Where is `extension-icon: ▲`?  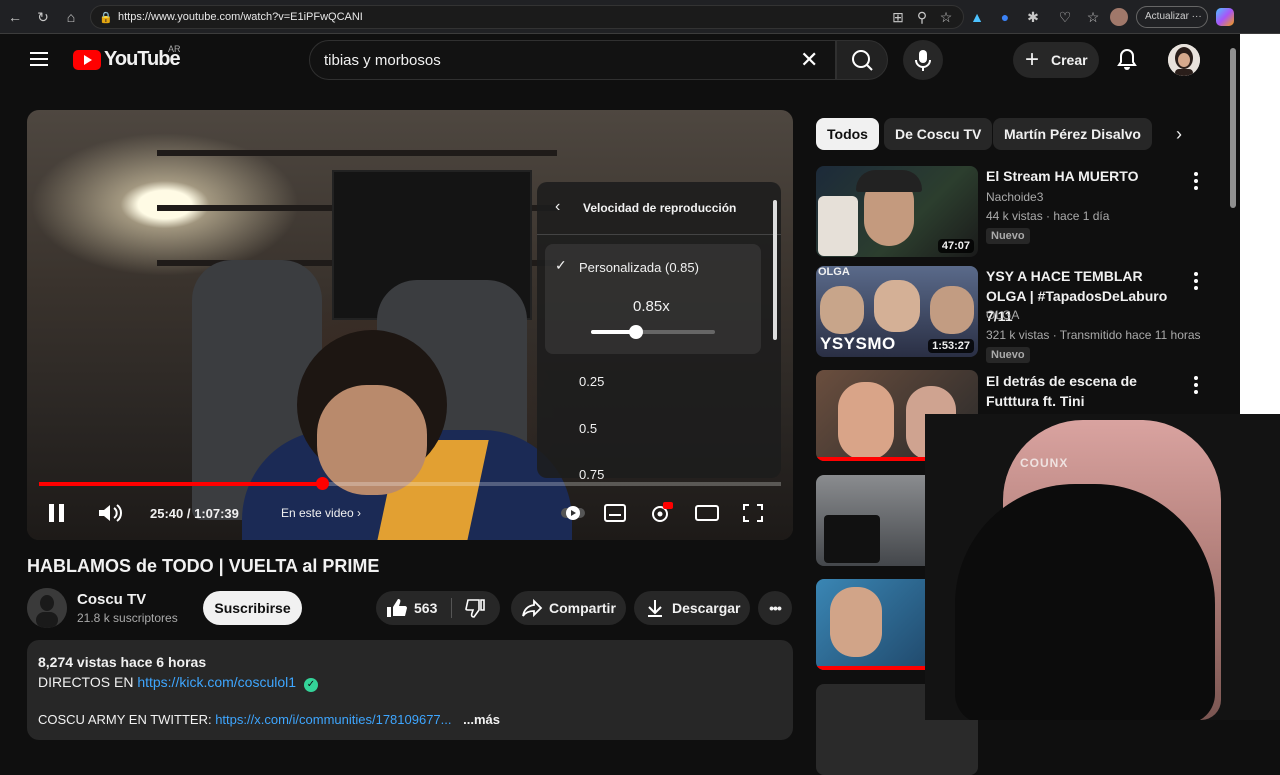
extension-icon: ▲ is located at coordinates (977, 17).